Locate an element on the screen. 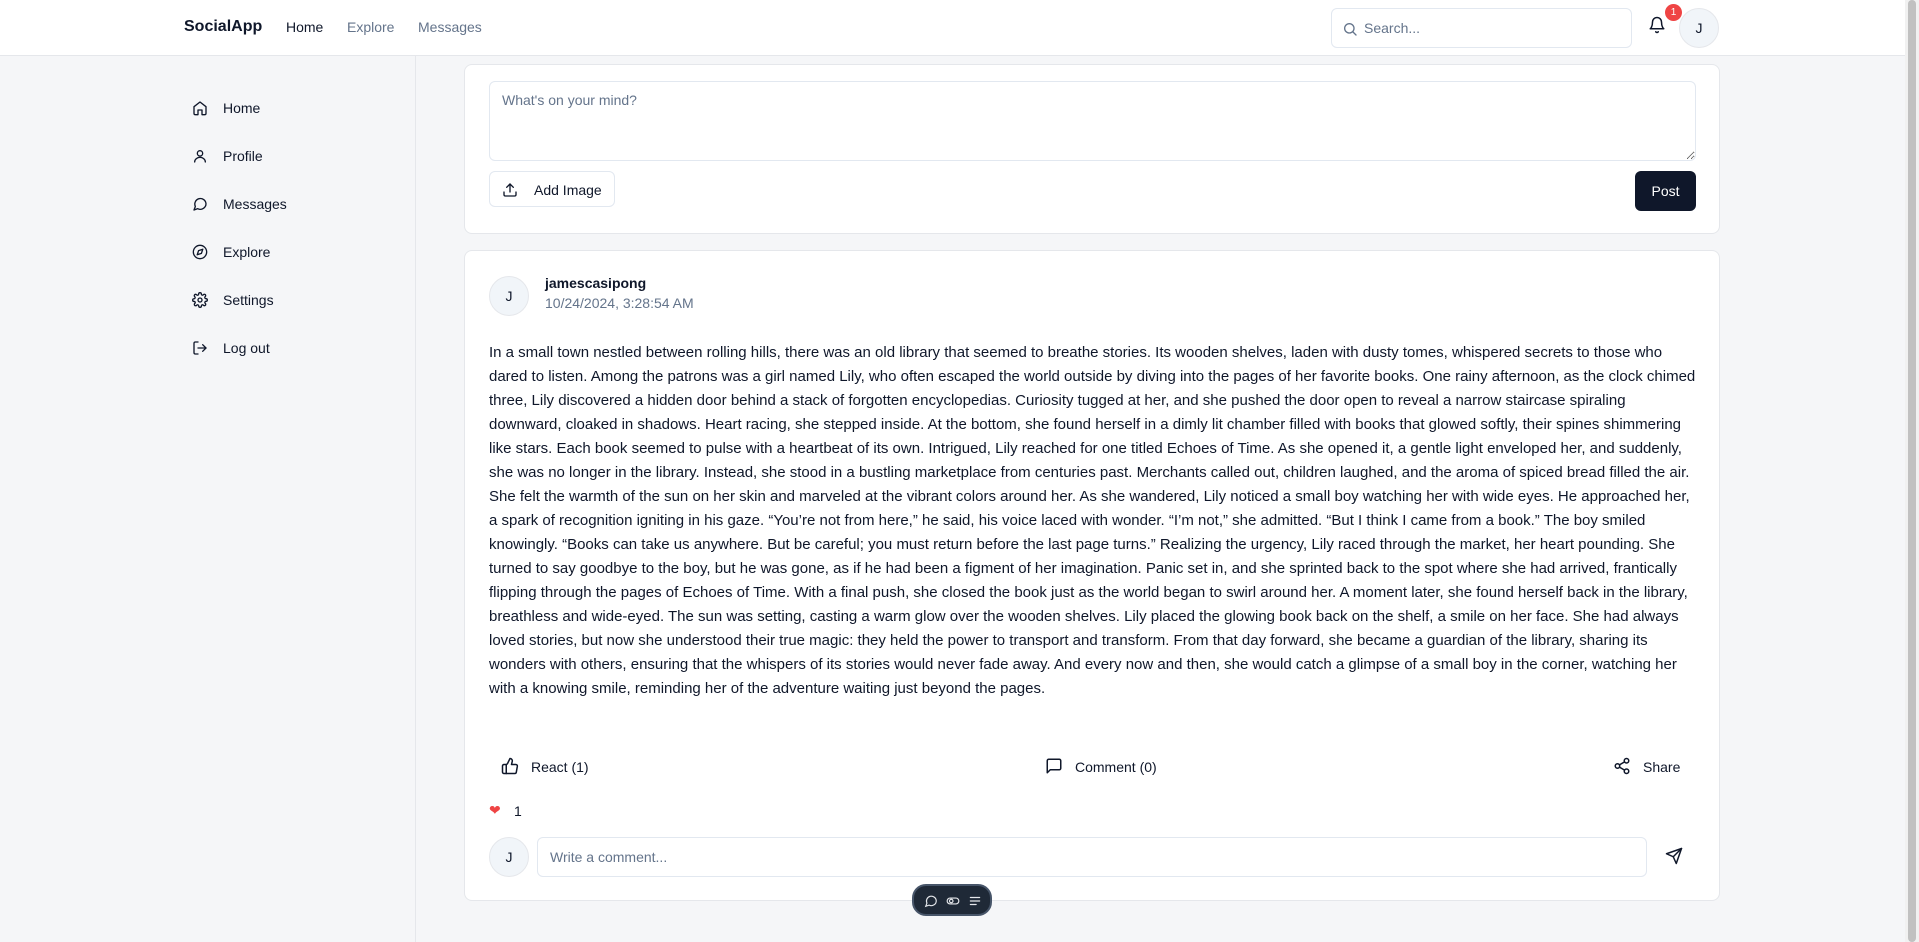  post-timestamp: 10/24/2024, 3:28:54 AM is located at coordinates (619, 303).